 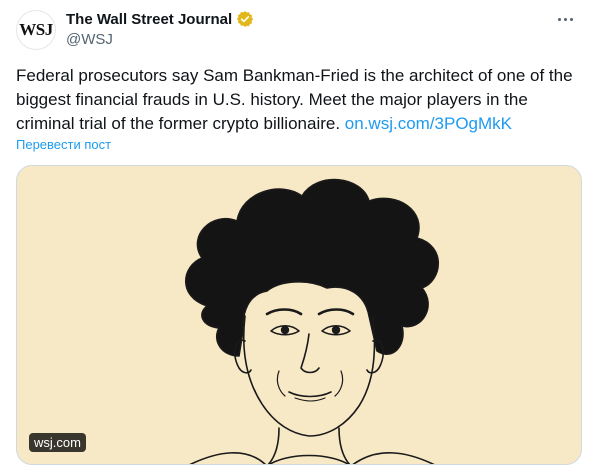 I want to click on avatar: WSJ, so click(x=36, y=30).